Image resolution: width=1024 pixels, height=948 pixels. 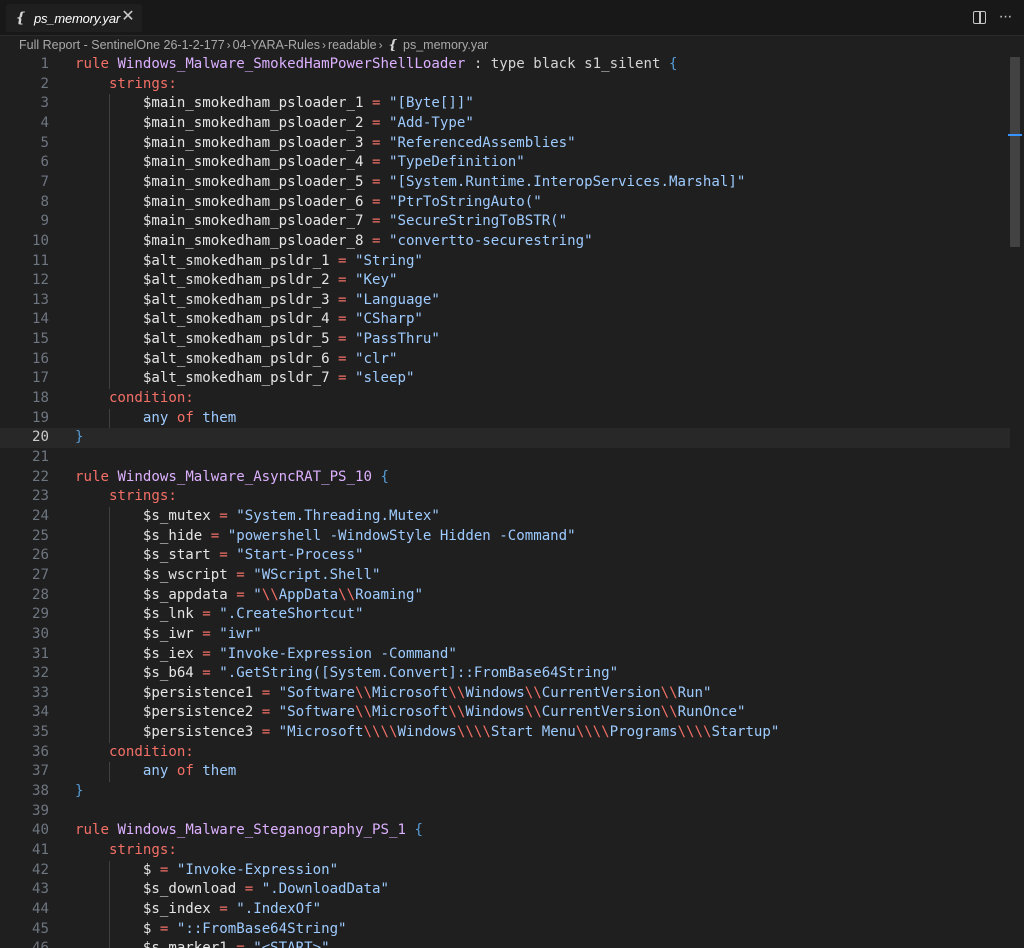 What do you see at coordinates (128, 17) in the screenshot?
I see `close-icon: ✕` at bounding box center [128, 17].